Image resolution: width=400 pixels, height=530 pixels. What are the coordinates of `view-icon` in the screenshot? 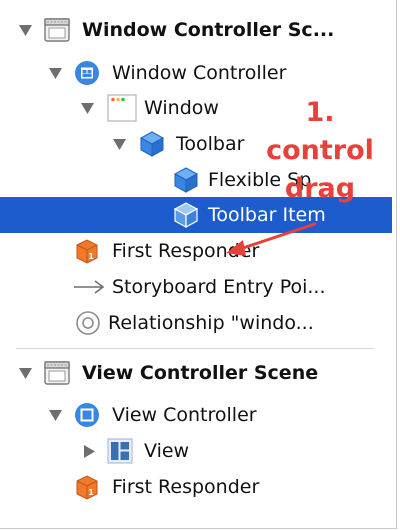 It's located at (120, 451).